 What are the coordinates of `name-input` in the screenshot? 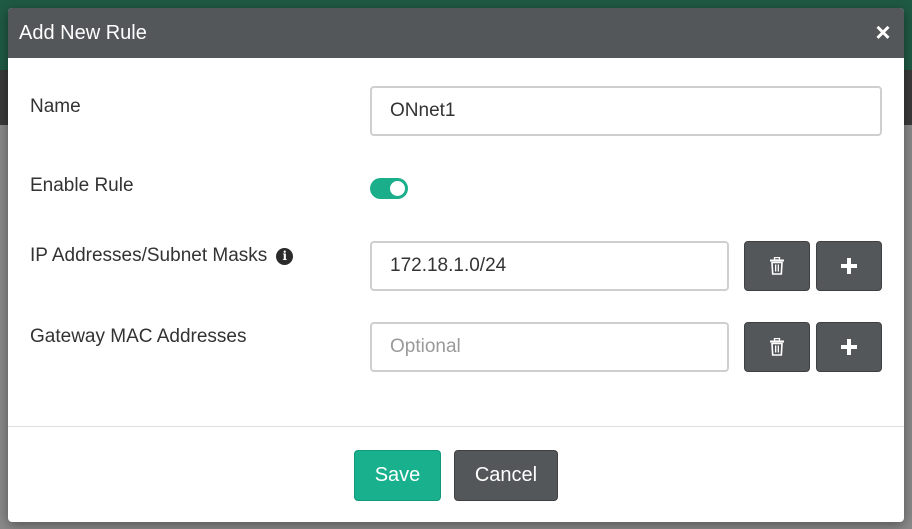 It's located at (626, 111).